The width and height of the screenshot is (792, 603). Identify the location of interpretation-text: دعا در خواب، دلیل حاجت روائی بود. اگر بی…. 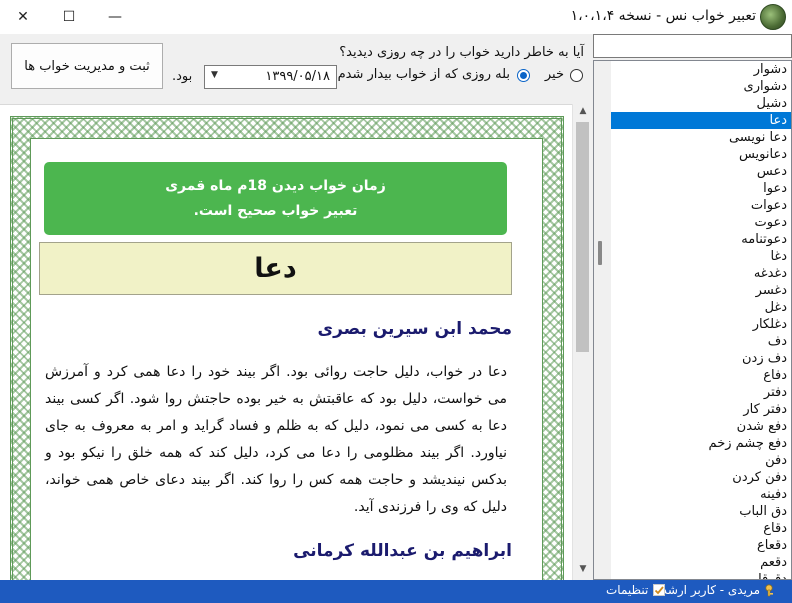
(276, 439).